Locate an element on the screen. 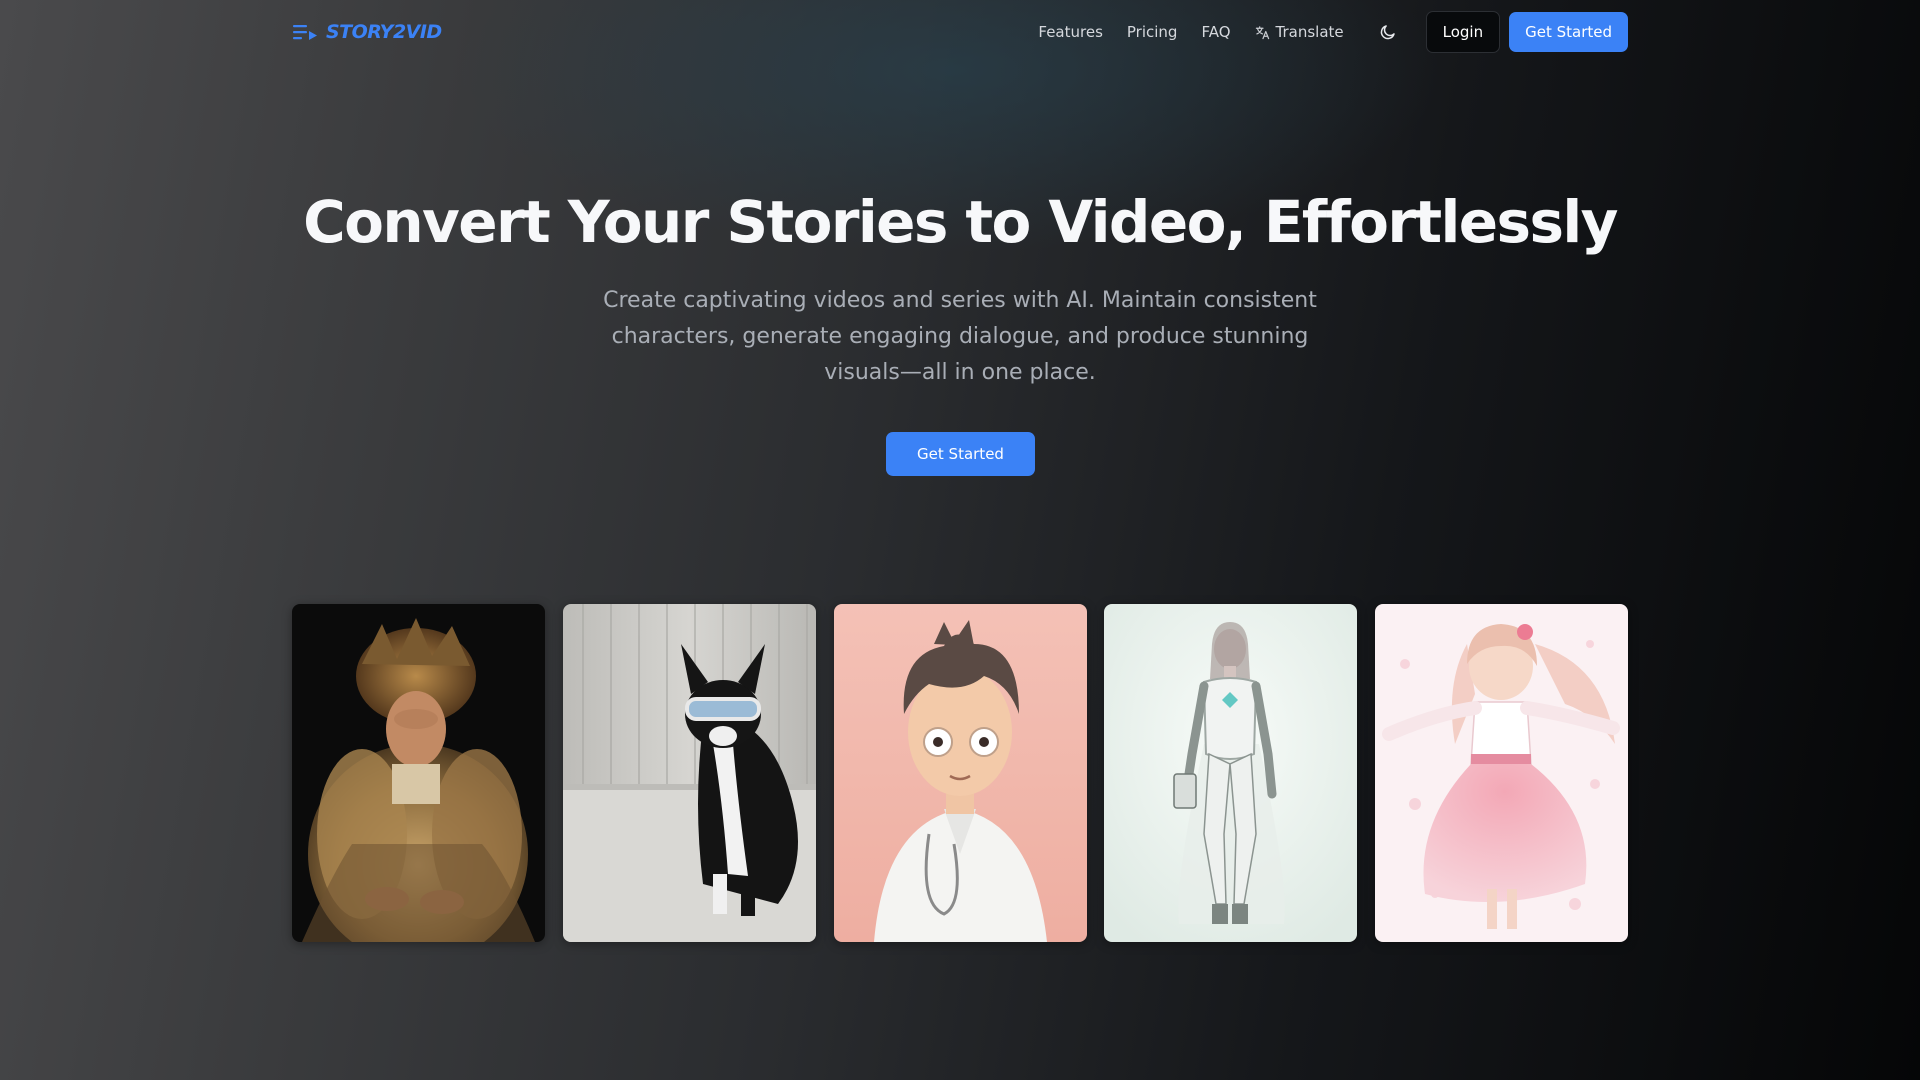  nav-link-pricing: Pricing is located at coordinates (1152, 32).